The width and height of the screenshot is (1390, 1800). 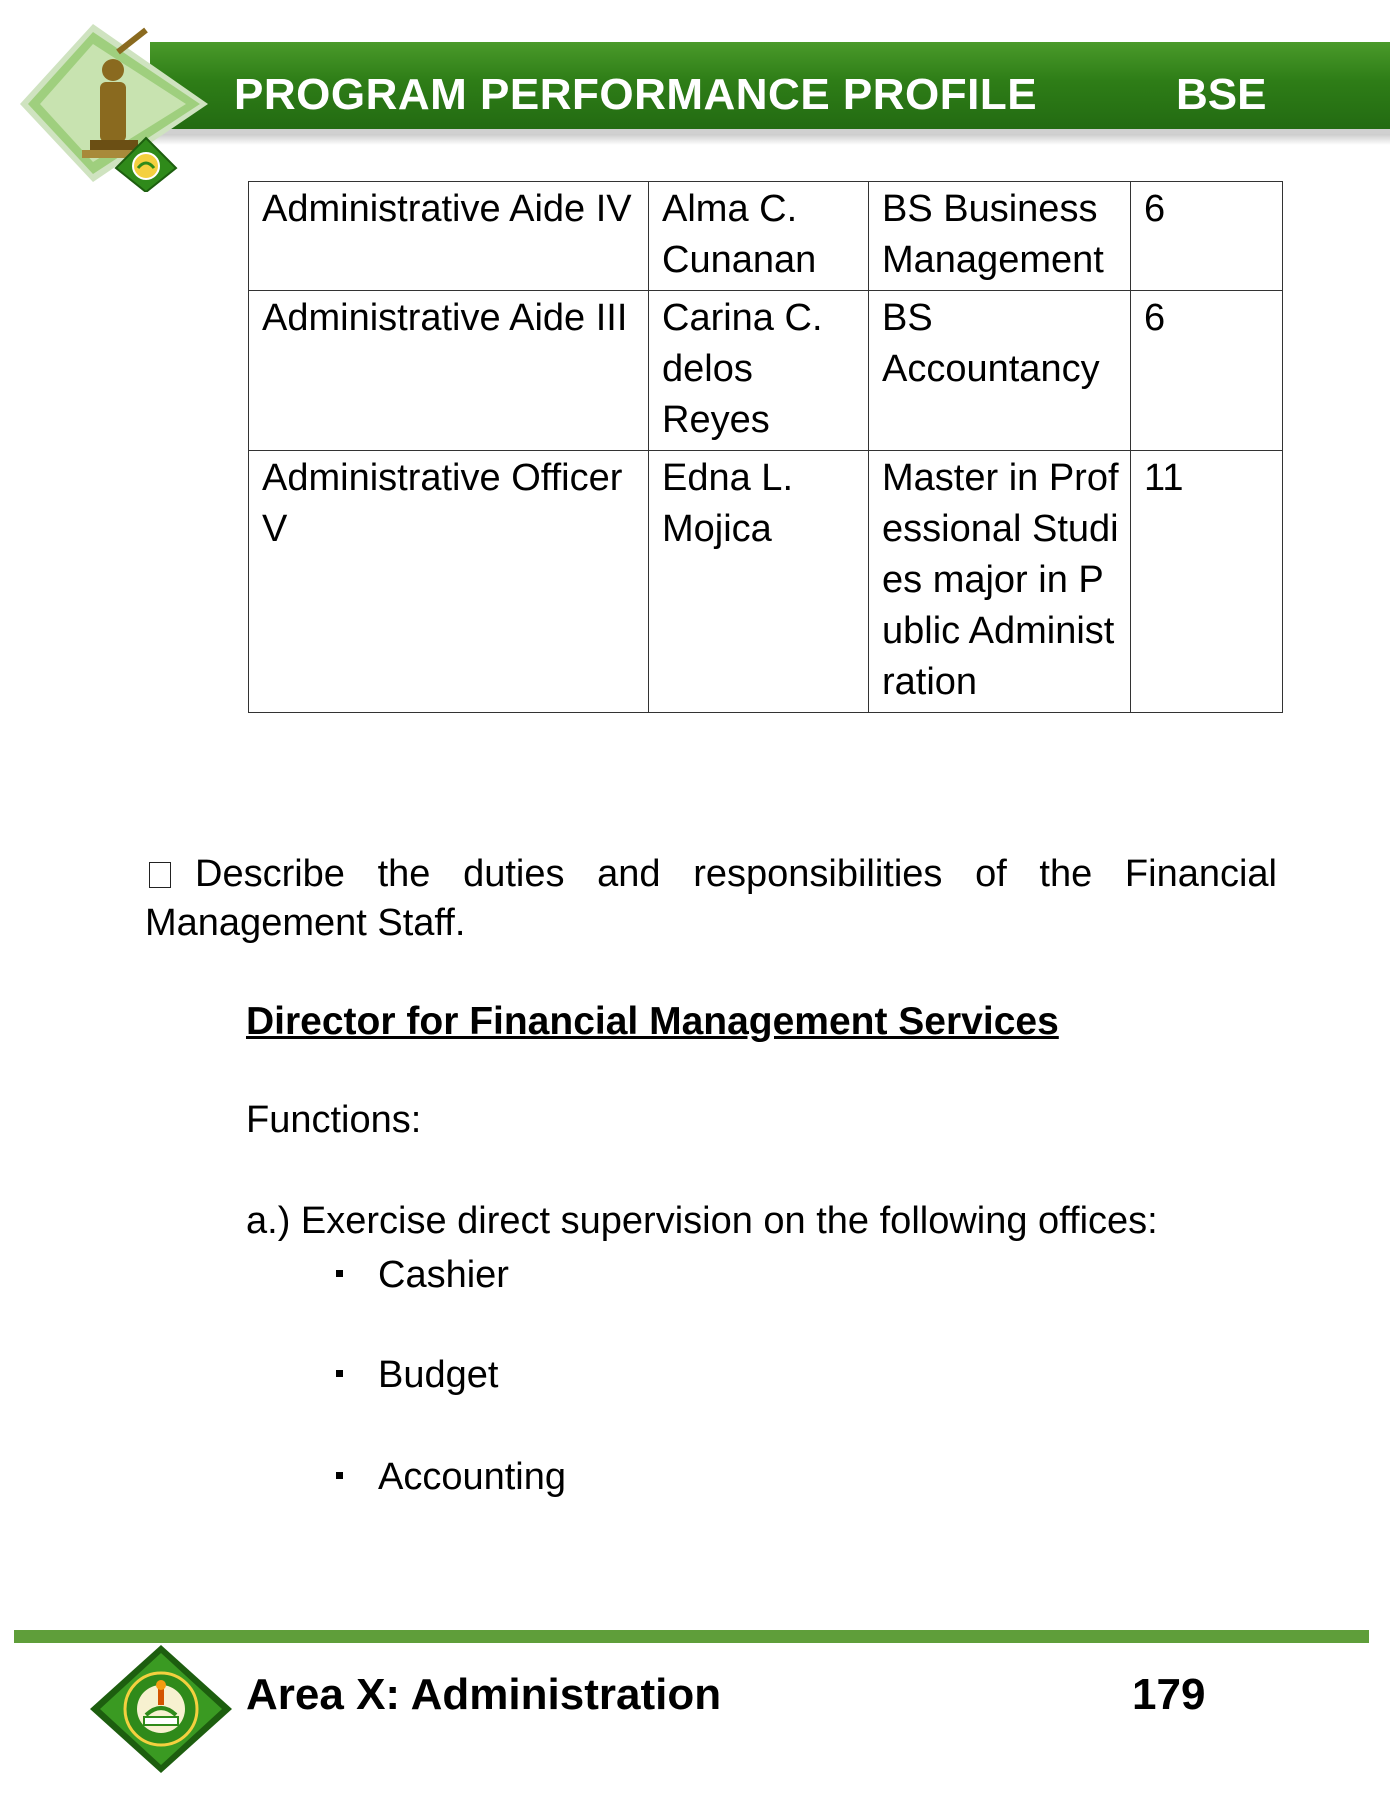 I want to click on university-seal-icon, so click(x=161, y=1709).